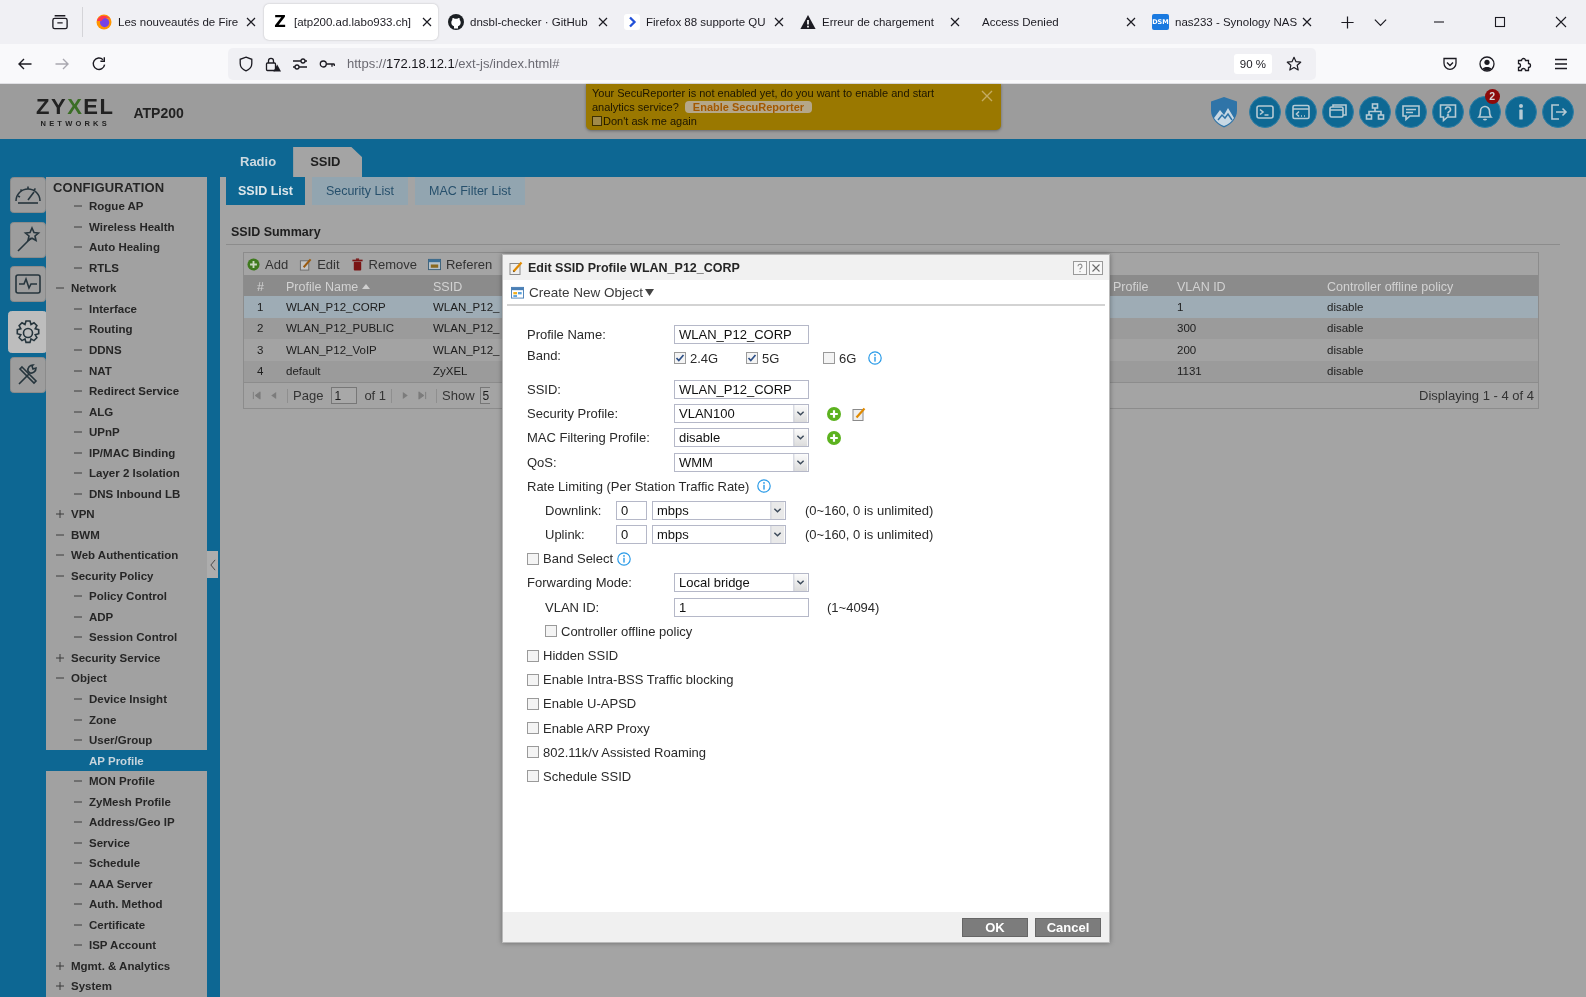 This screenshot has height=997, width=1586. I want to click on paging-status: Displaying 1 - 4 of 4, so click(1476, 395).